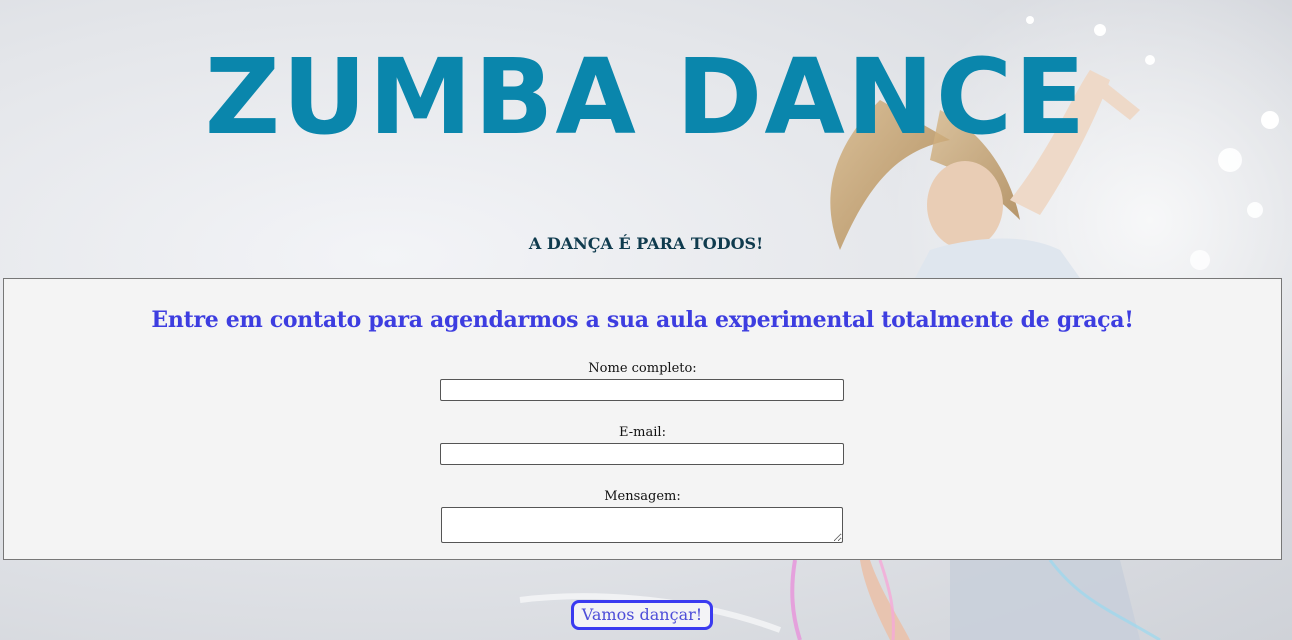 The image size is (1292, 640). What do you see at coordinates (642, 390) in the screenshot?
I see `full-name-input` at bounding box center [642, 390].